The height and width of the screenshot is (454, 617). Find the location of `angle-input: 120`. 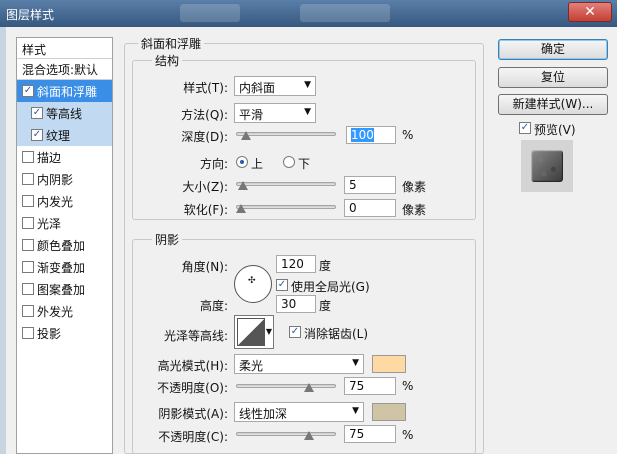

angle-input: 120 is located at coordinates (296, 264).